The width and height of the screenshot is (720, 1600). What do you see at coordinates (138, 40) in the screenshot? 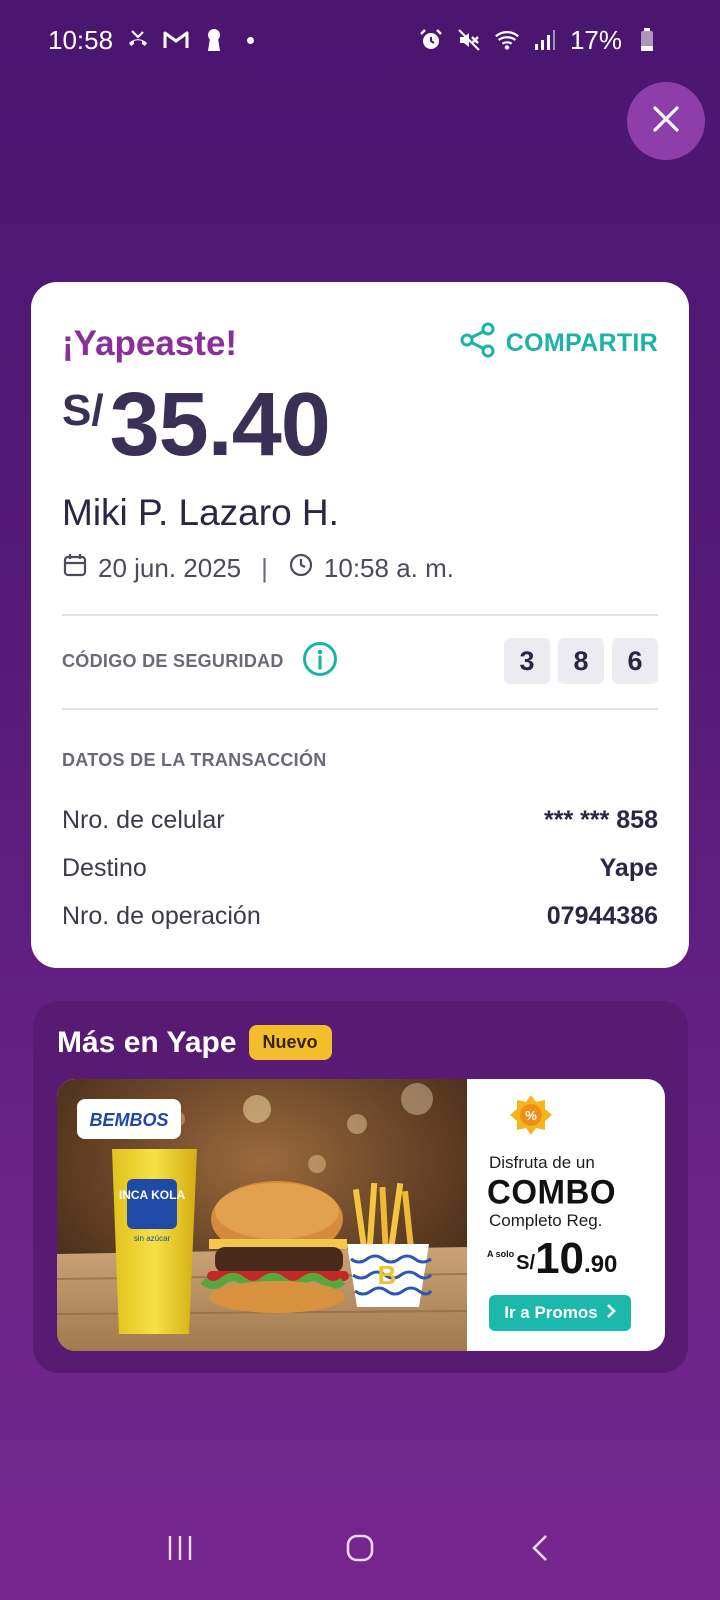
I see `missed-call-icon` at bounding box center [138, 40].